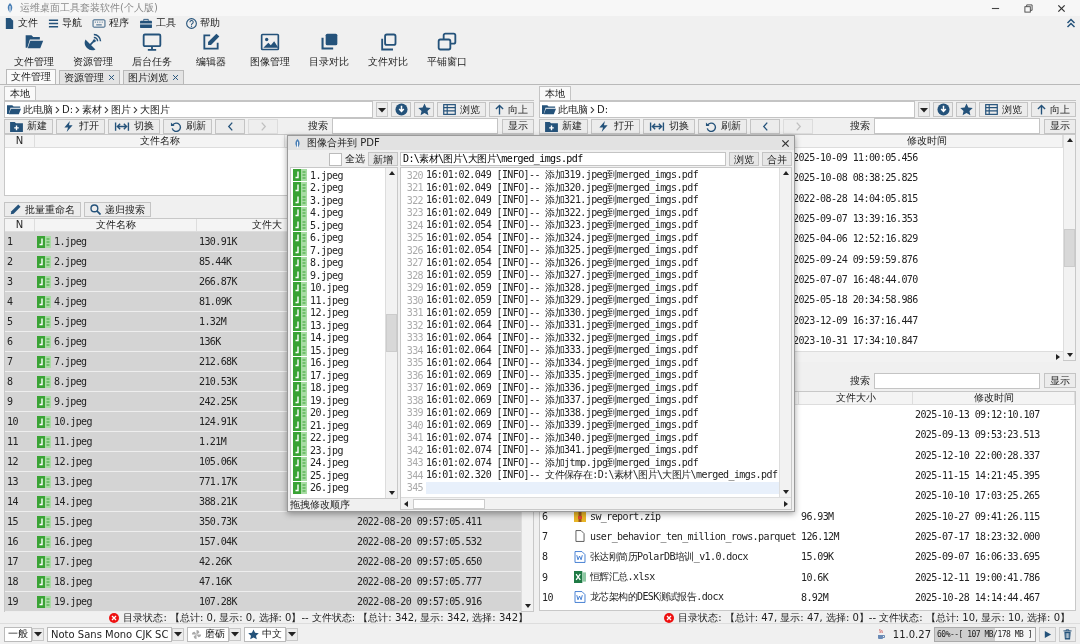 The height and width of the screenshot is (644, 1080). Describe the element at coordinates (807, 577) in the screenshot. I see `table-row: 9 恒辉汇总.xlsx 10.6K 2025-12-11 19:00:41.786` at that location.